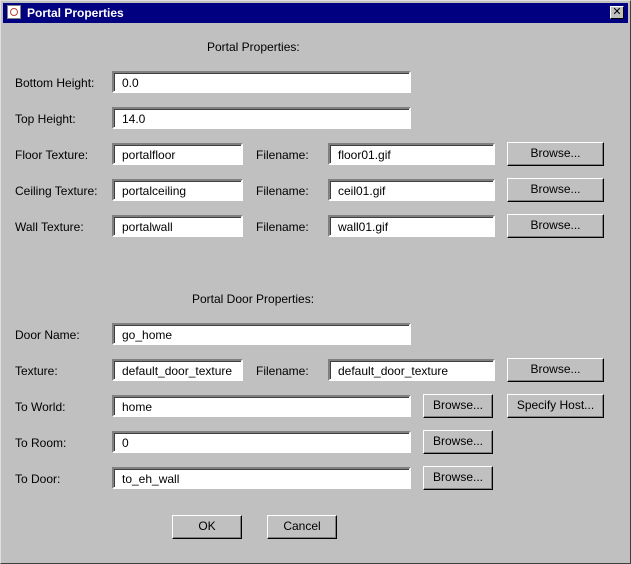 The image size is (631, 564). What do you see at coordinates (40, 407) in the screenshot?
I see `to-world-label: To World:` at bounding box center [40, 407].